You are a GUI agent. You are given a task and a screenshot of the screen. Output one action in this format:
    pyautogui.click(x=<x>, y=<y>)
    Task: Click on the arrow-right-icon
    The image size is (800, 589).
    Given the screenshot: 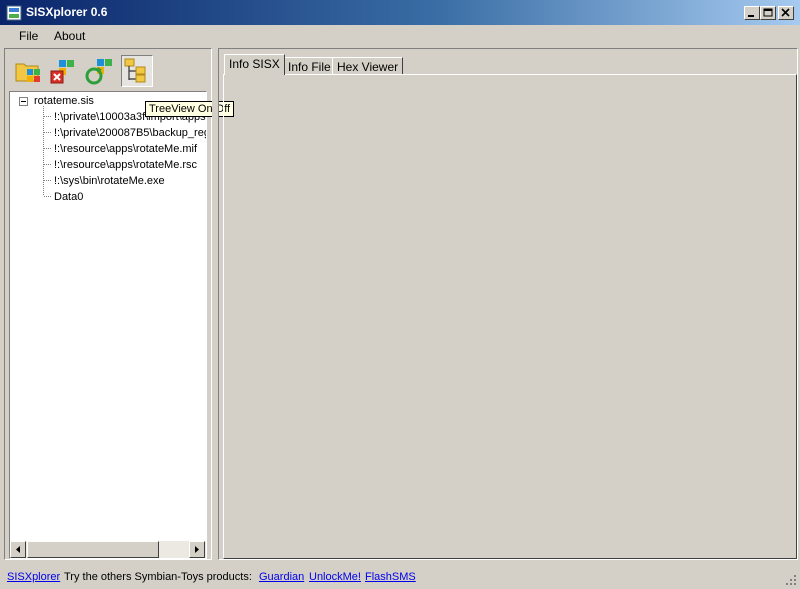 What is the action you would take?
    pyautogui.click(x=197, y=549)
    